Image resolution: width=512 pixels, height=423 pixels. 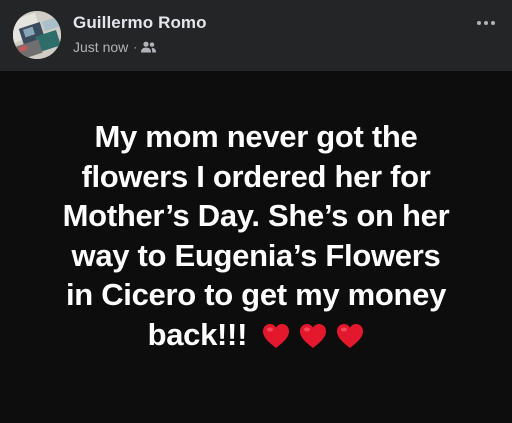 I want to click on avatar, so click(x=37, y=35).